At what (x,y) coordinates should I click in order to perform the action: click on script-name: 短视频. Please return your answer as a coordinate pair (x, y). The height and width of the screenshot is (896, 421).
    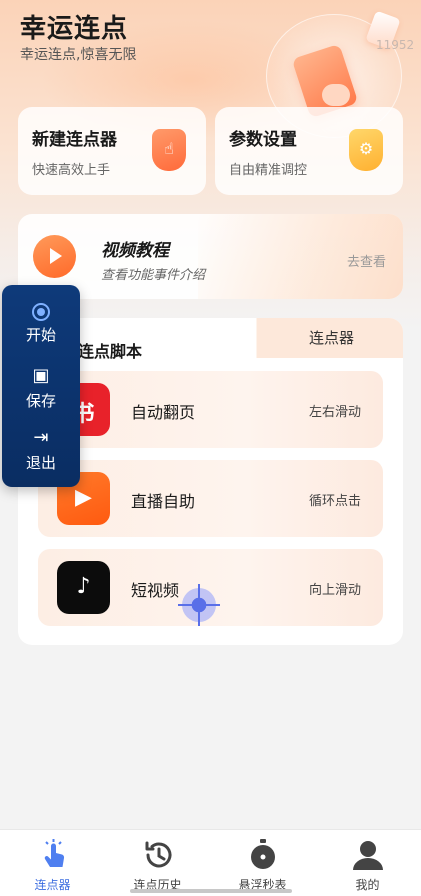
    Looking at the image, I should click on (155, 590).